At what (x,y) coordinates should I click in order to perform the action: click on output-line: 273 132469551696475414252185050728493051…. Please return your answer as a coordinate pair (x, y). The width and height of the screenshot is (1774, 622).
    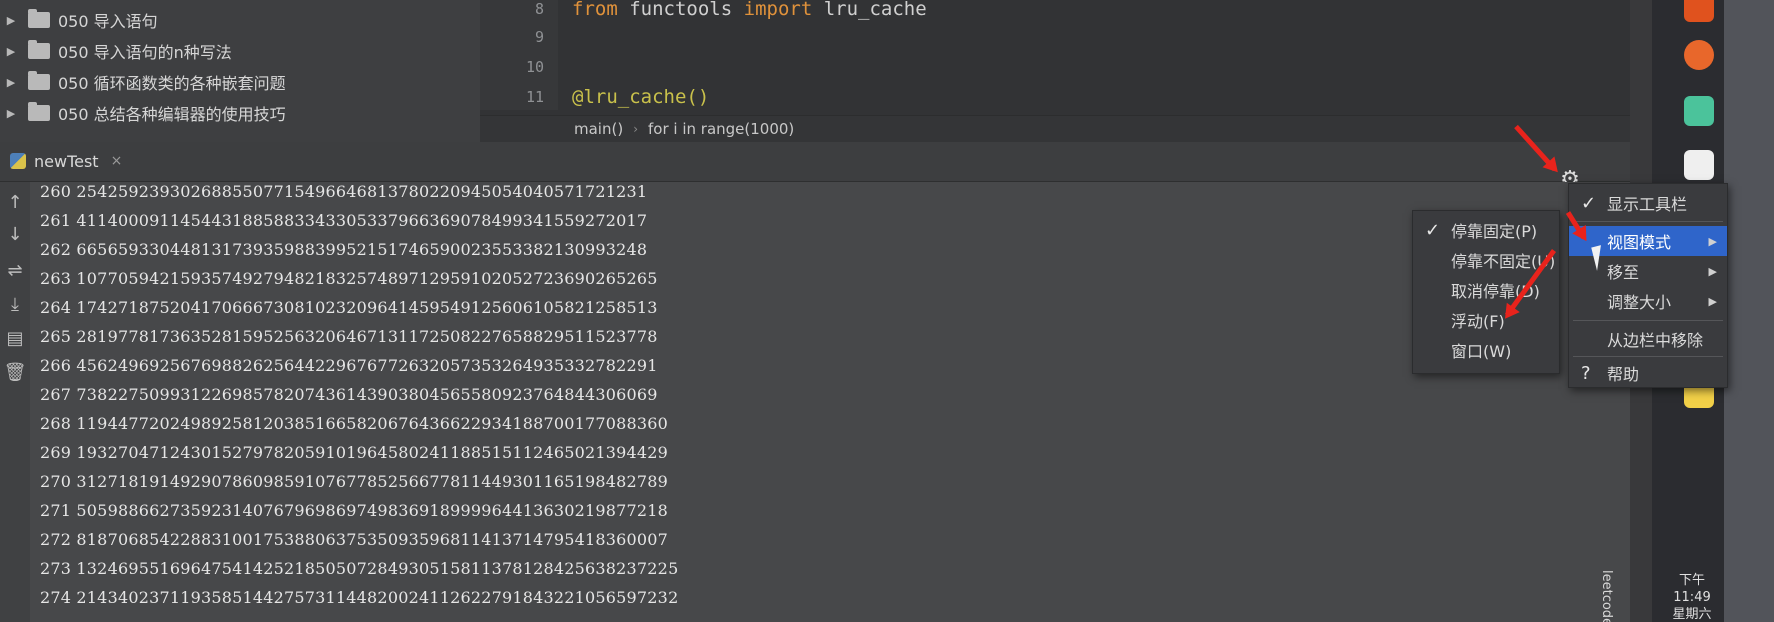
    Looking at the image, I should click on (359, 568).